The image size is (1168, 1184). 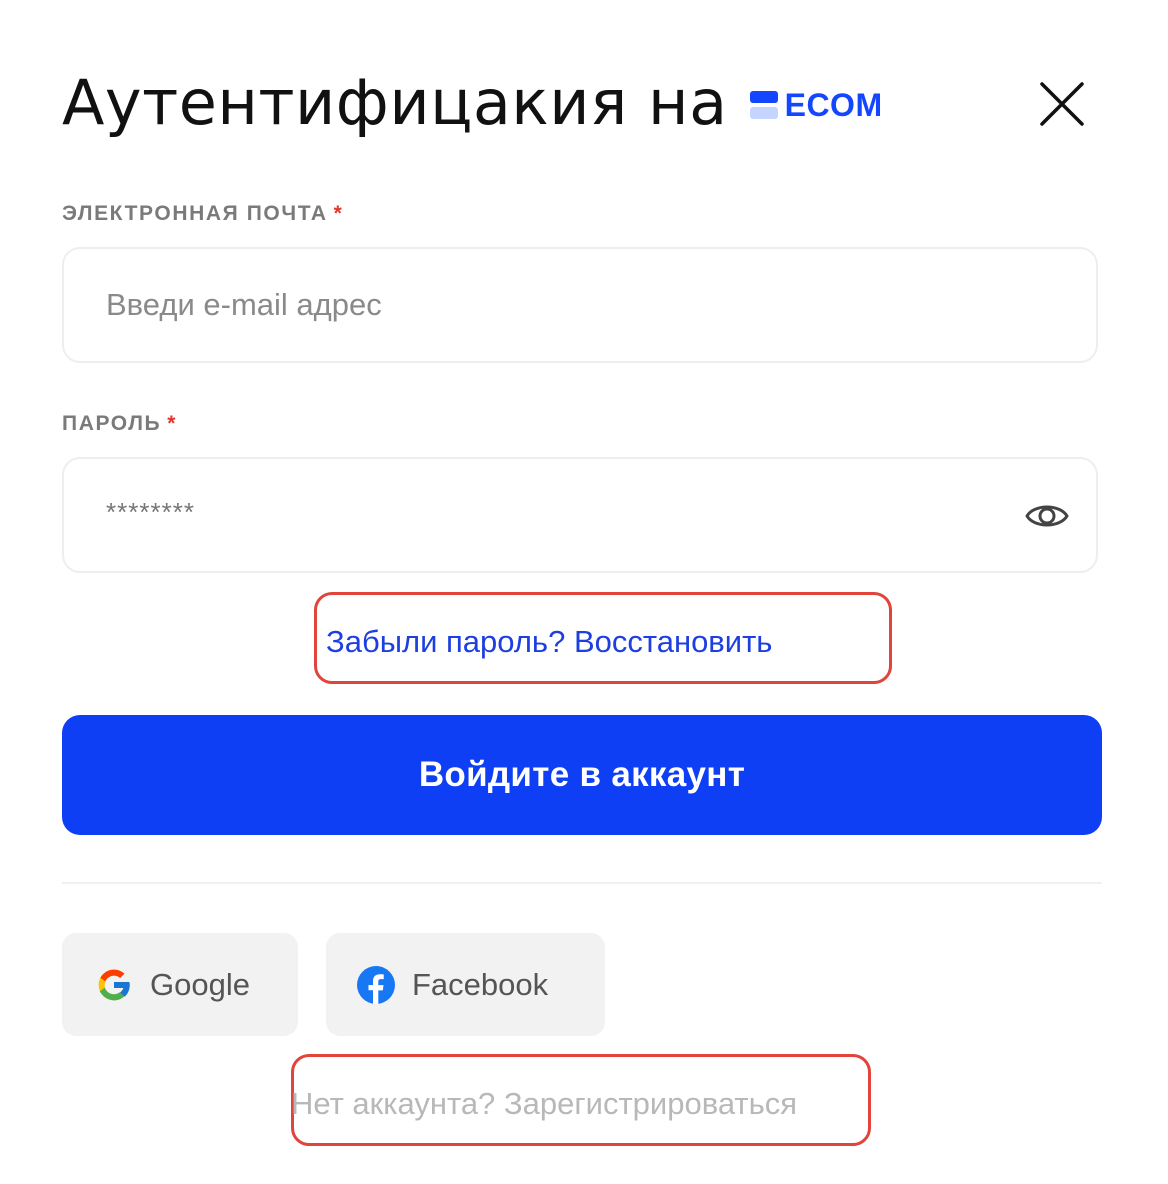 What do you see at coordinates (480, 984) in the screenshot?
I see `facebook-label: Facebook` at bounding box center [480, 984].